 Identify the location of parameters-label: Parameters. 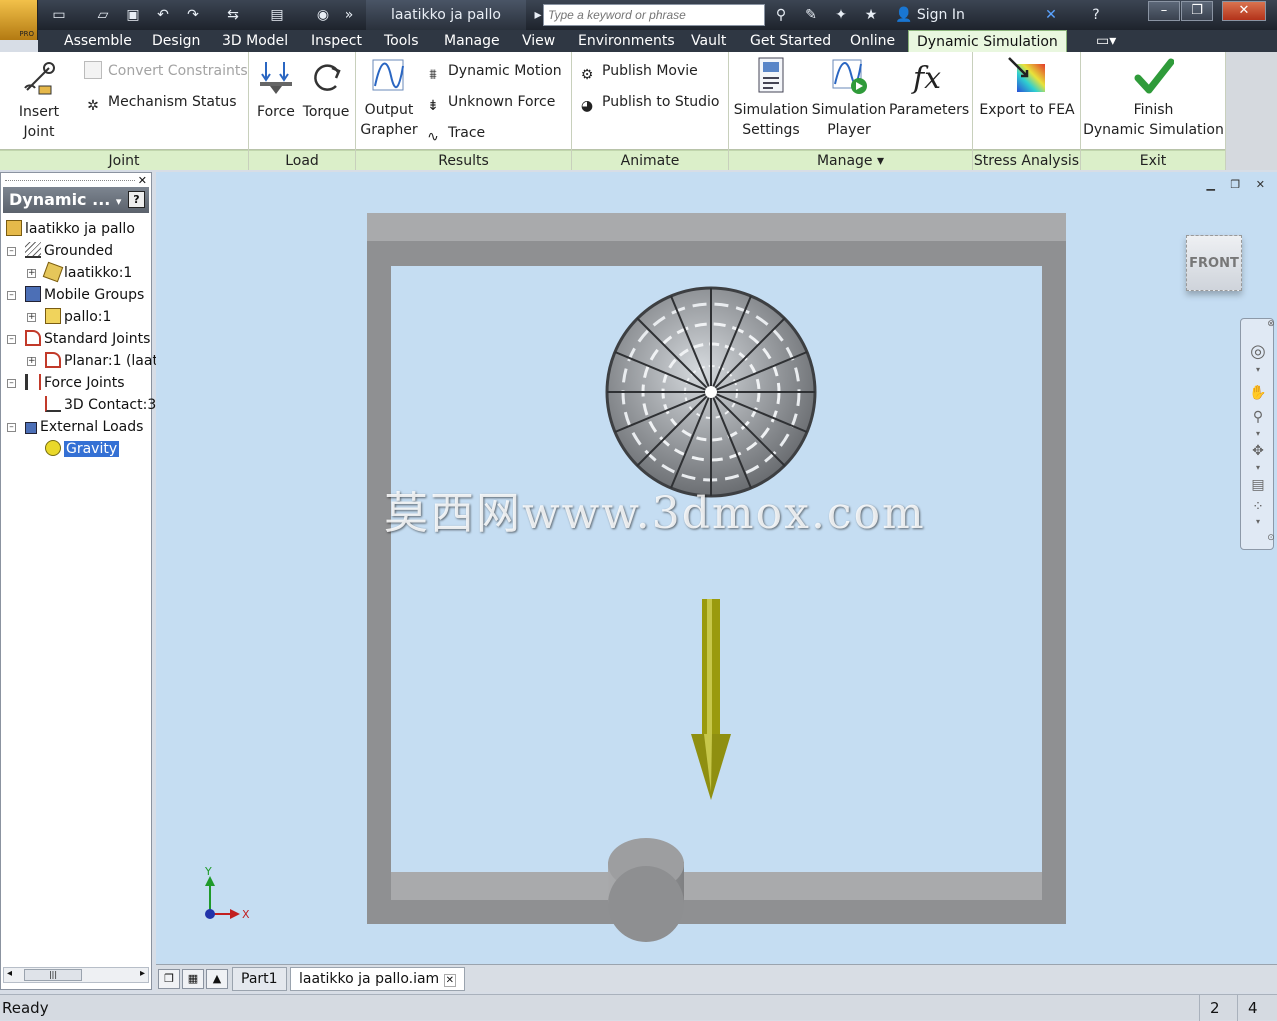
(929, 110).